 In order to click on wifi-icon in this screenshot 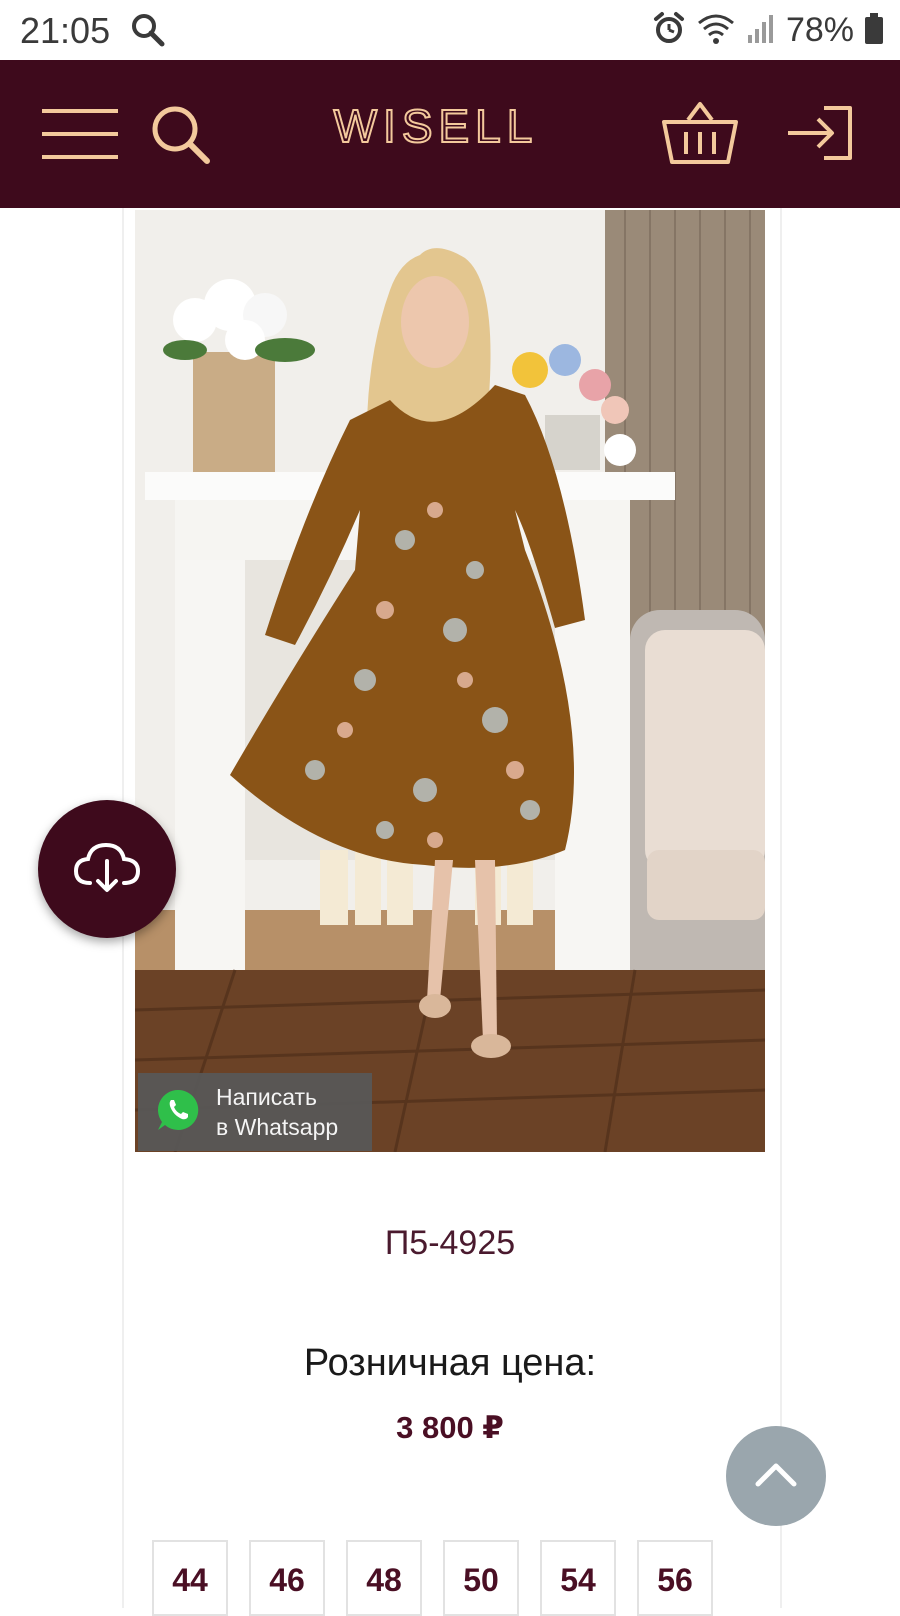, I will do `click(716, 30)`.